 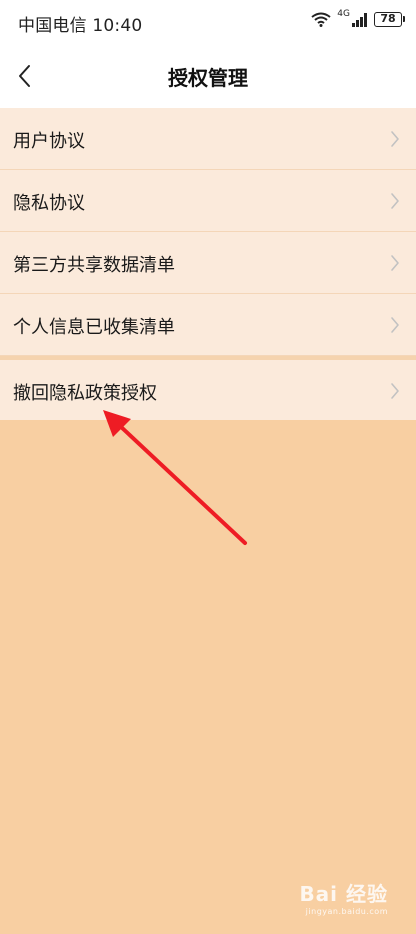 I want to click on network-type: 4G, so click(x=343, y=13).